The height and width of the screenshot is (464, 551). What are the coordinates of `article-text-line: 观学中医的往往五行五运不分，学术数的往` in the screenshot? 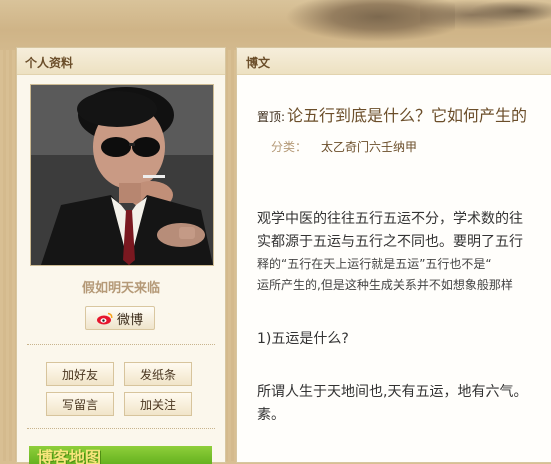 It's located at (390, 219).